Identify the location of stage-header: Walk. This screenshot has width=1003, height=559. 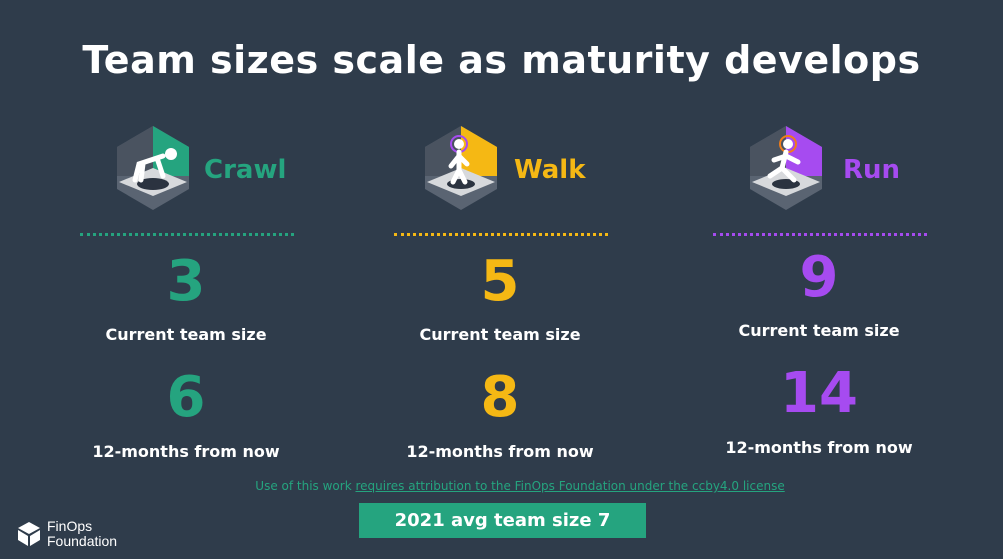
(524, 165).